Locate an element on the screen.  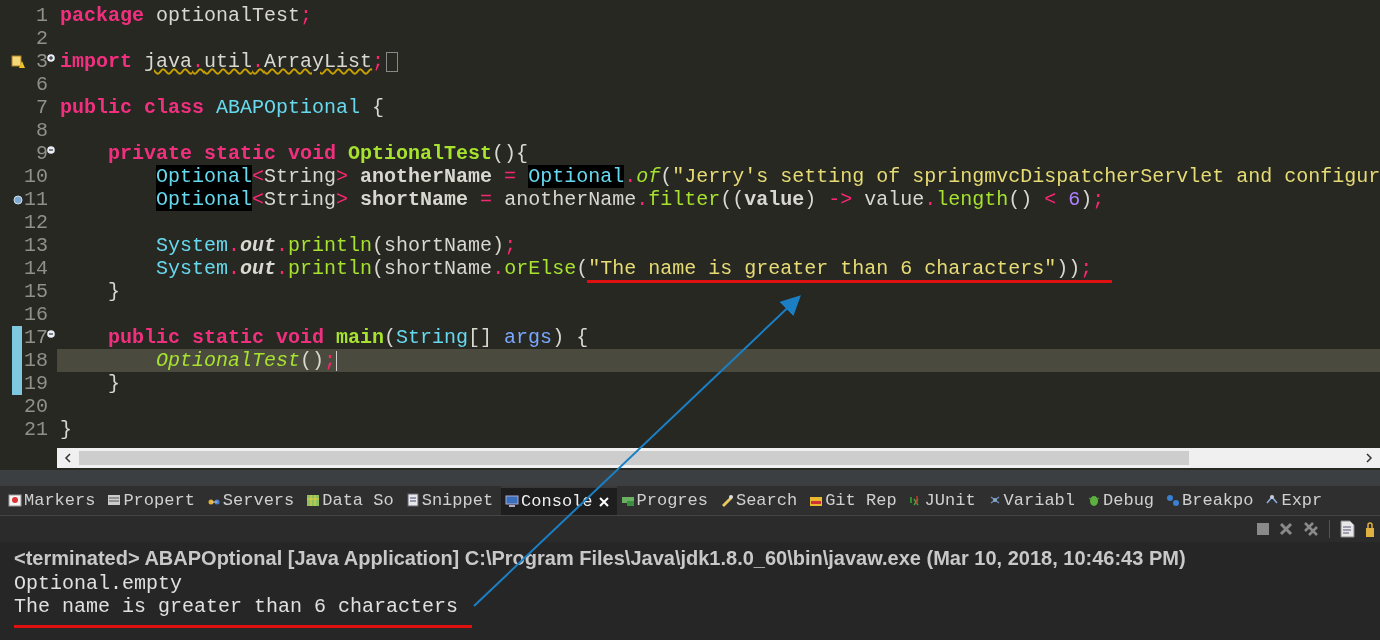
view-tab: Expr is located at coordinates (1296, 500).